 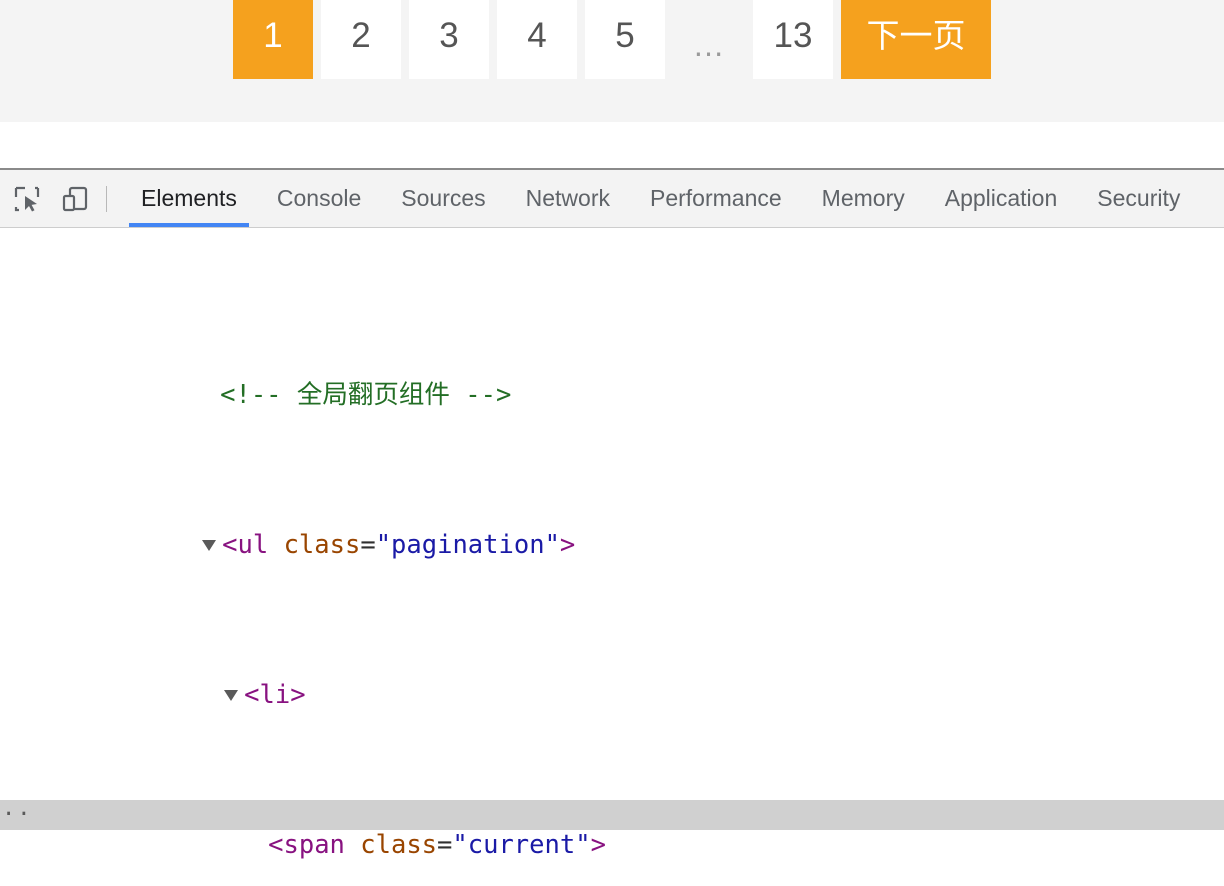 I want to click on tab-performance: Performance, so click(x=716, y=198).